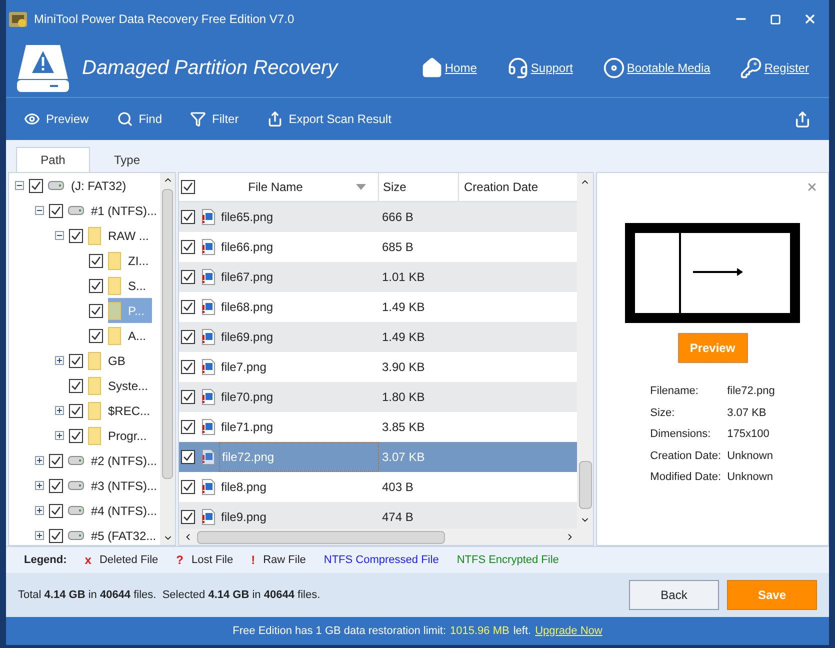 The image size is (835, 648). Describe the element at coordinates (802, 119) in the screenshot. I see `share-icon` at that location.